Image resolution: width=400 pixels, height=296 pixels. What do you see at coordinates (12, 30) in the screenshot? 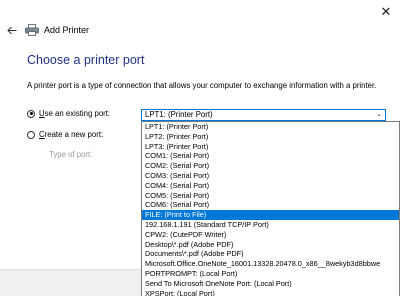
I see `back-arrow-icon` at bounding box center [12, 30].